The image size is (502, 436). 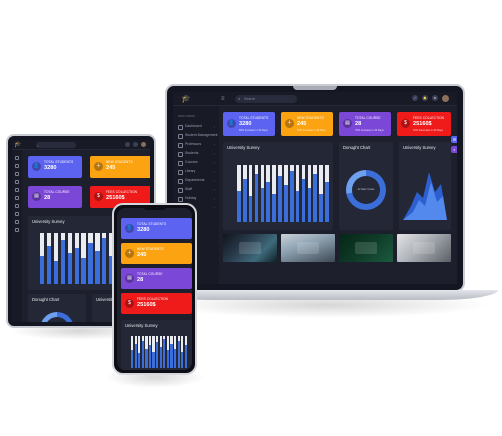 What do you see at coordinates (196, 126) in the screenshot?
I see `sidebar-item-dashboard: Dashboard` at bounding box center [196, 126].